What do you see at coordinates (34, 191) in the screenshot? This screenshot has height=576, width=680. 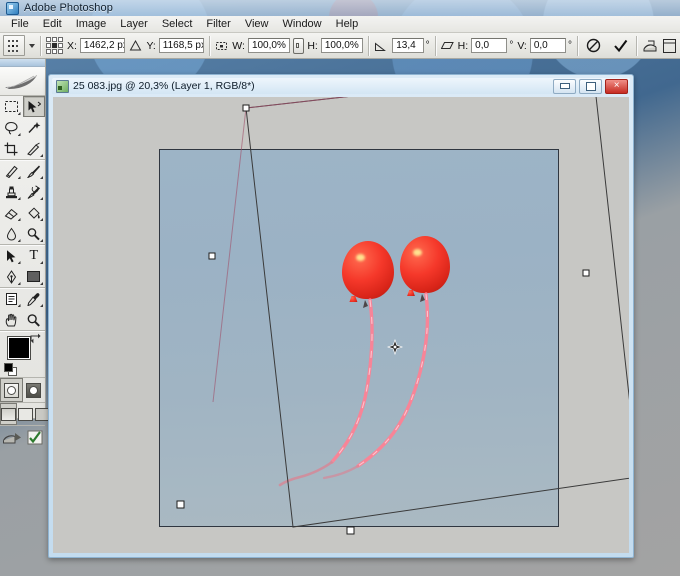 I see `history-brush-tool` at bounding box center [34, 191].